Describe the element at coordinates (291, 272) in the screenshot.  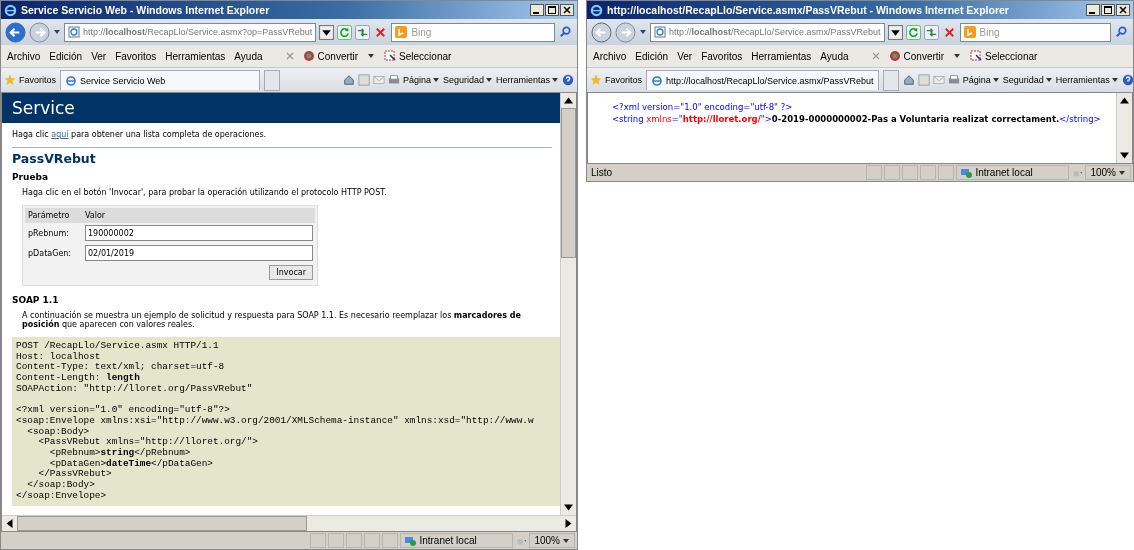
I see `invoke-button: Invocar` at that location.